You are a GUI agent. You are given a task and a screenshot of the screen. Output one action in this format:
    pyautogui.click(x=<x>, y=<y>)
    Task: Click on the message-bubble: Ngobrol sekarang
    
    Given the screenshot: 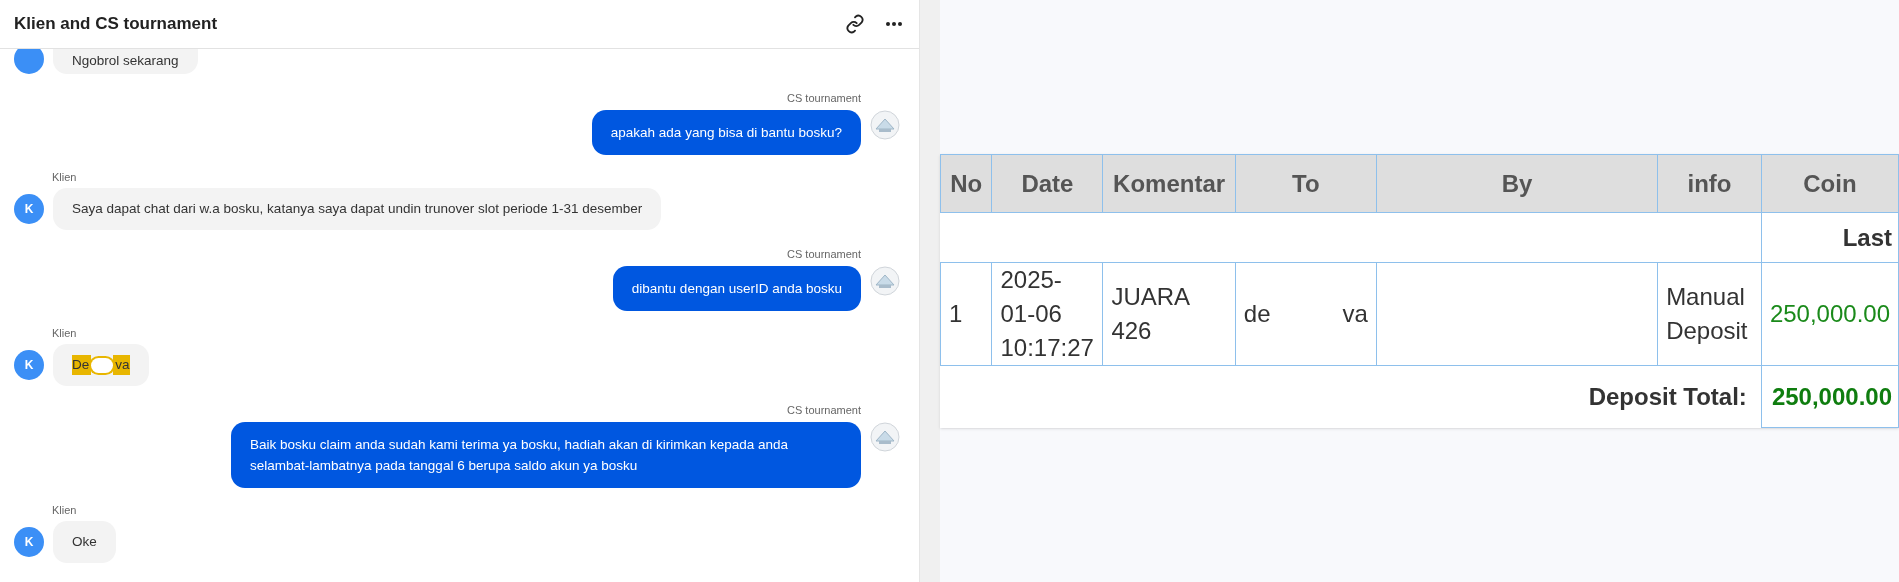 What is the action you would take?
    pyautogui.click(x=125, y=61)
    